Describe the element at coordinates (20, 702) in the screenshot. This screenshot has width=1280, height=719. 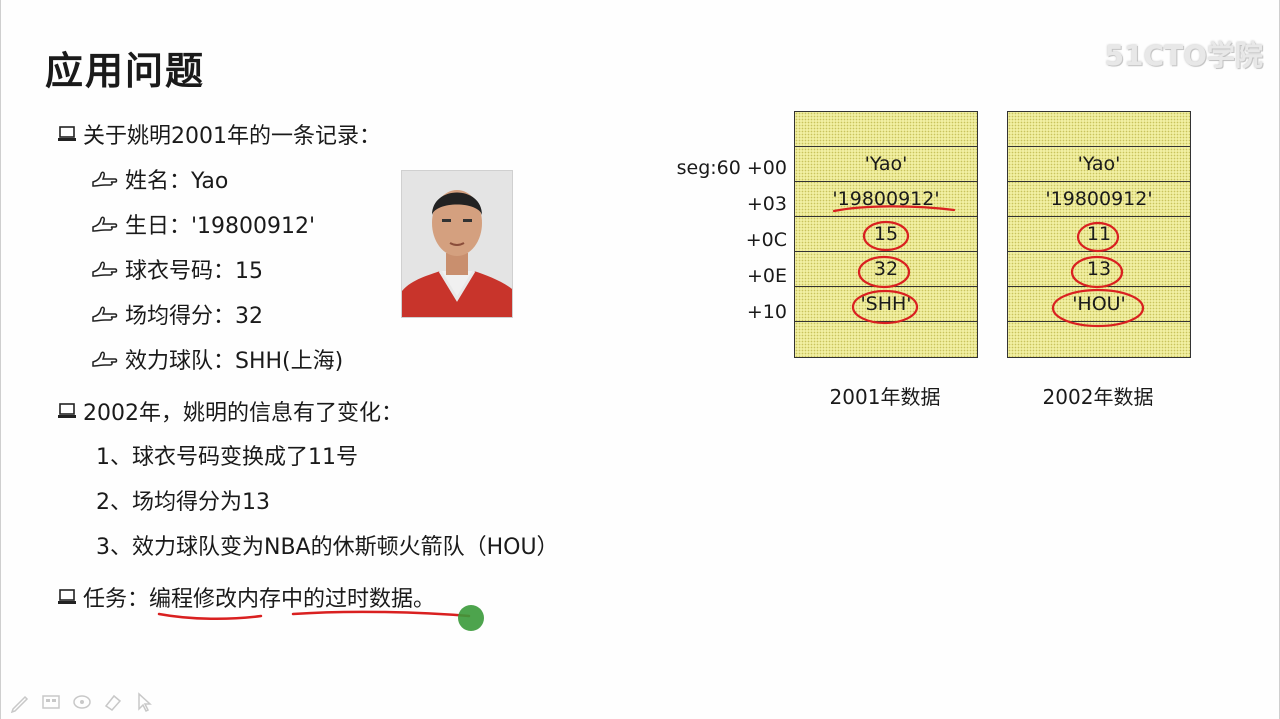
I see `pen-icon` at that location.